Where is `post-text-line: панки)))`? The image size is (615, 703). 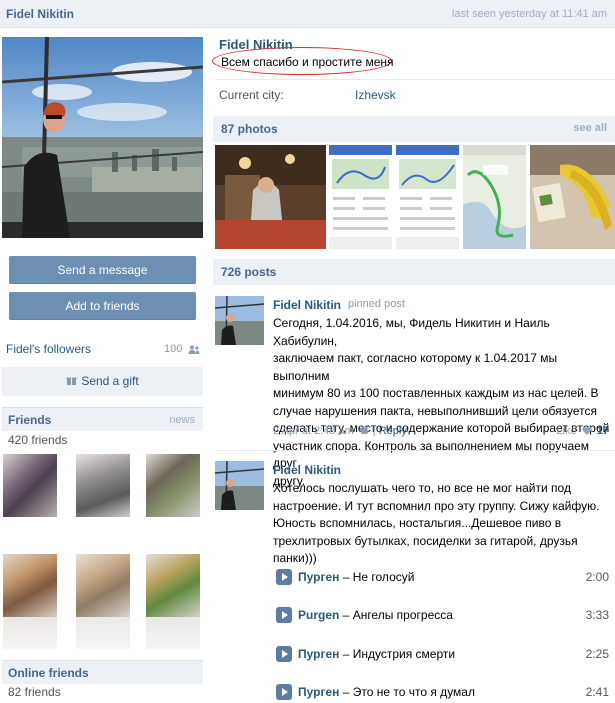
post-text-line: панки))) is located at coordinates (295, 558).